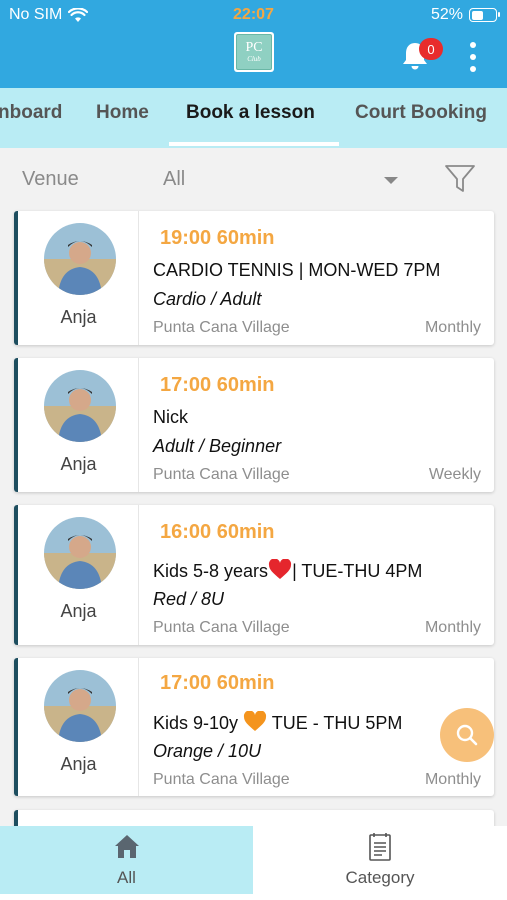 Image resolution: width=507 pixels, height=900 pixels. I want to click on search-button, so click(467, 735).